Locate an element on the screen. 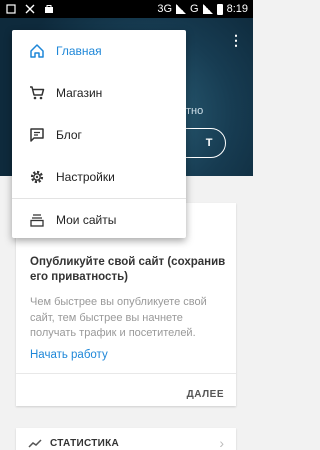 The height and width of the screenshot is (450, 320). menu-item-home: Главная is located at coordinates (99, 51).